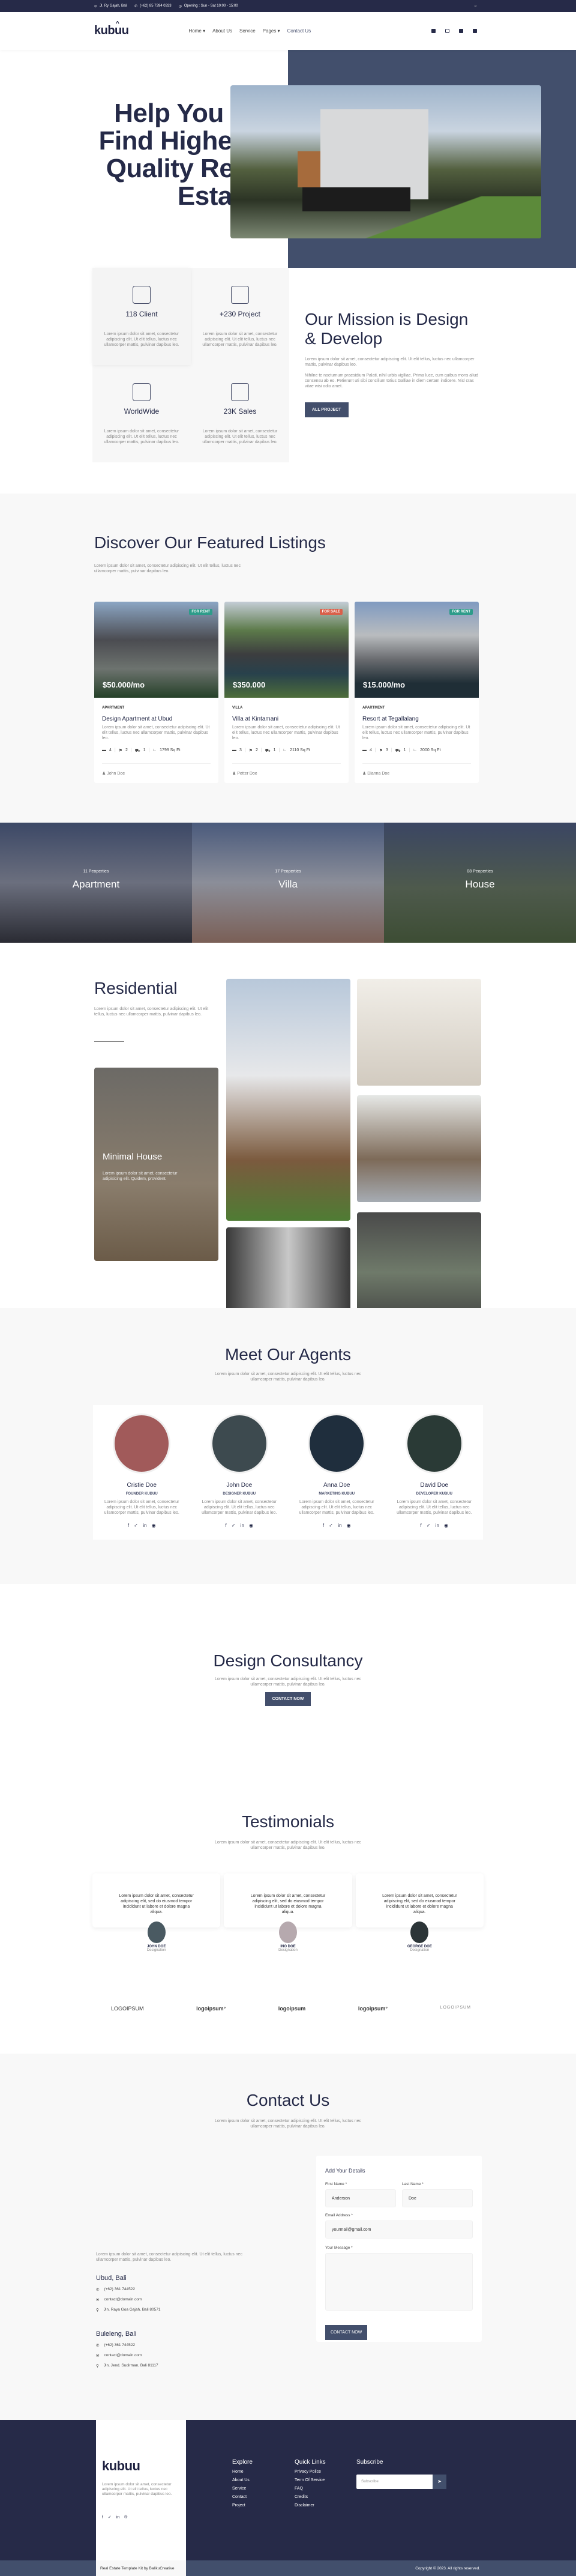 The height and width of the screenshot is (2576, 576). Describe the element at coordinates (419, 1032) in the screenshot. I see `gallery-image-living` at that location.